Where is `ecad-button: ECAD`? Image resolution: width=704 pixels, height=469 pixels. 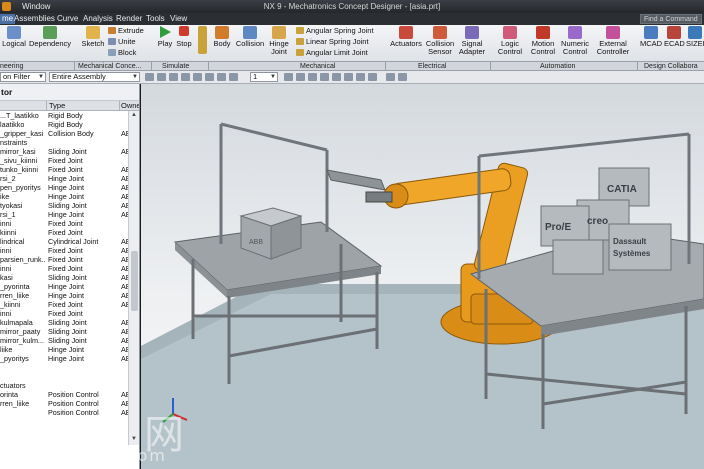 ecad-button: ECAD is located at coordinates (674, 37).